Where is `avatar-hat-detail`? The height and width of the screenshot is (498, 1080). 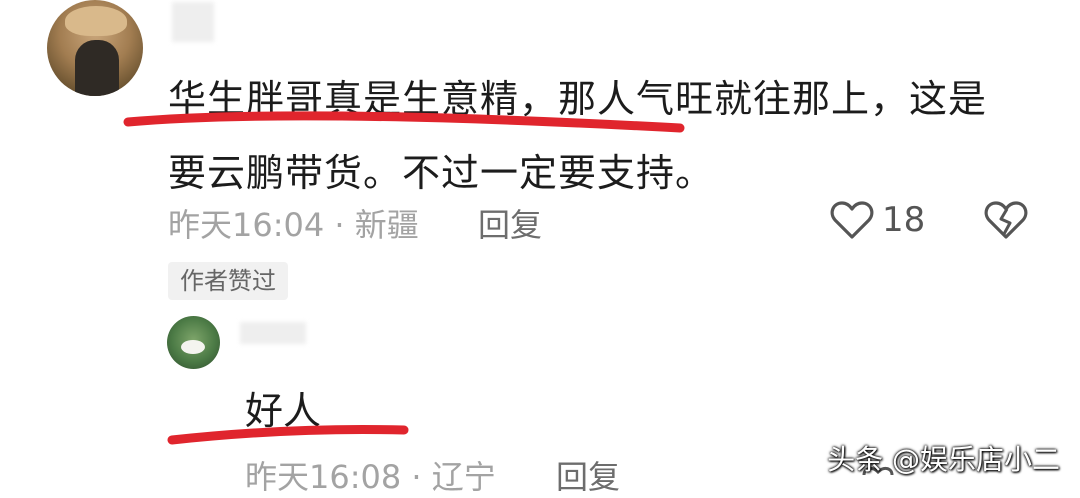
avatar-hat-detail is located at coordinates (96, 21).